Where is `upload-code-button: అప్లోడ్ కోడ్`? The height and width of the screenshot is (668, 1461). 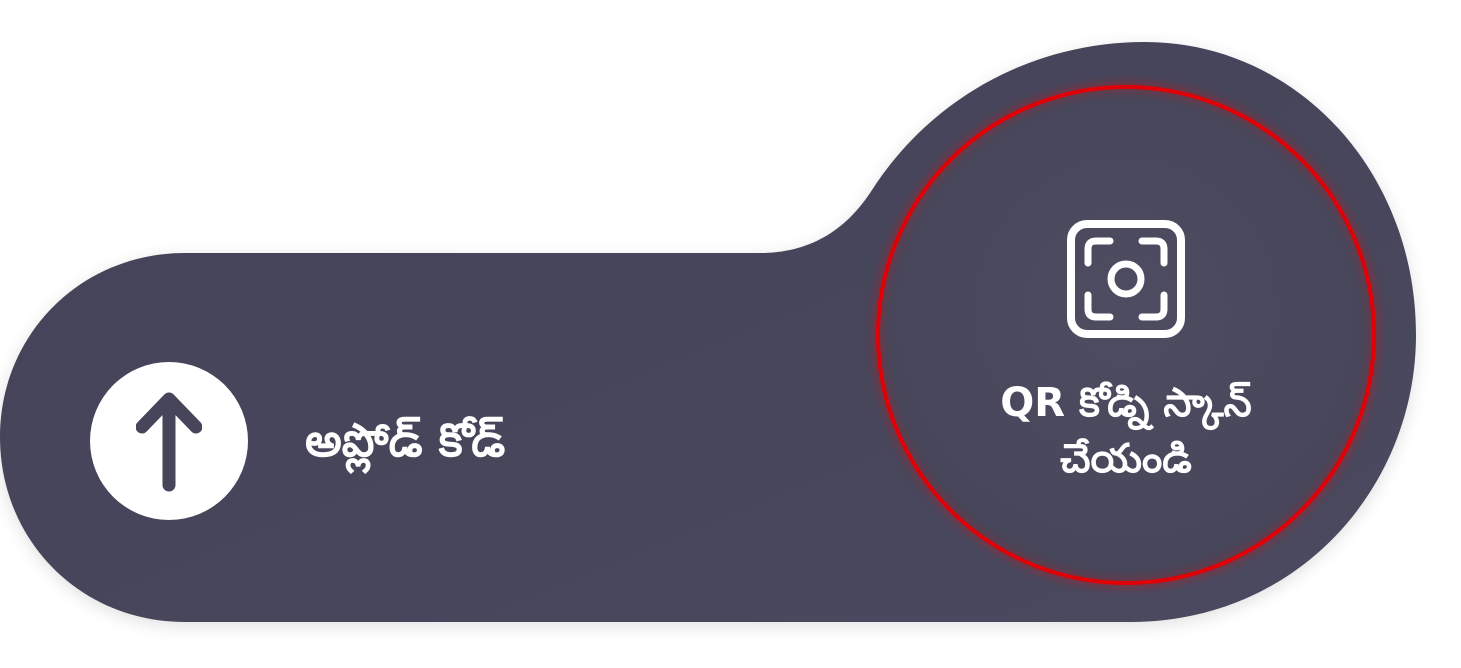
upload-code-button: అప్లోడ్ కోడ్ is located at coordinates (340, 440).